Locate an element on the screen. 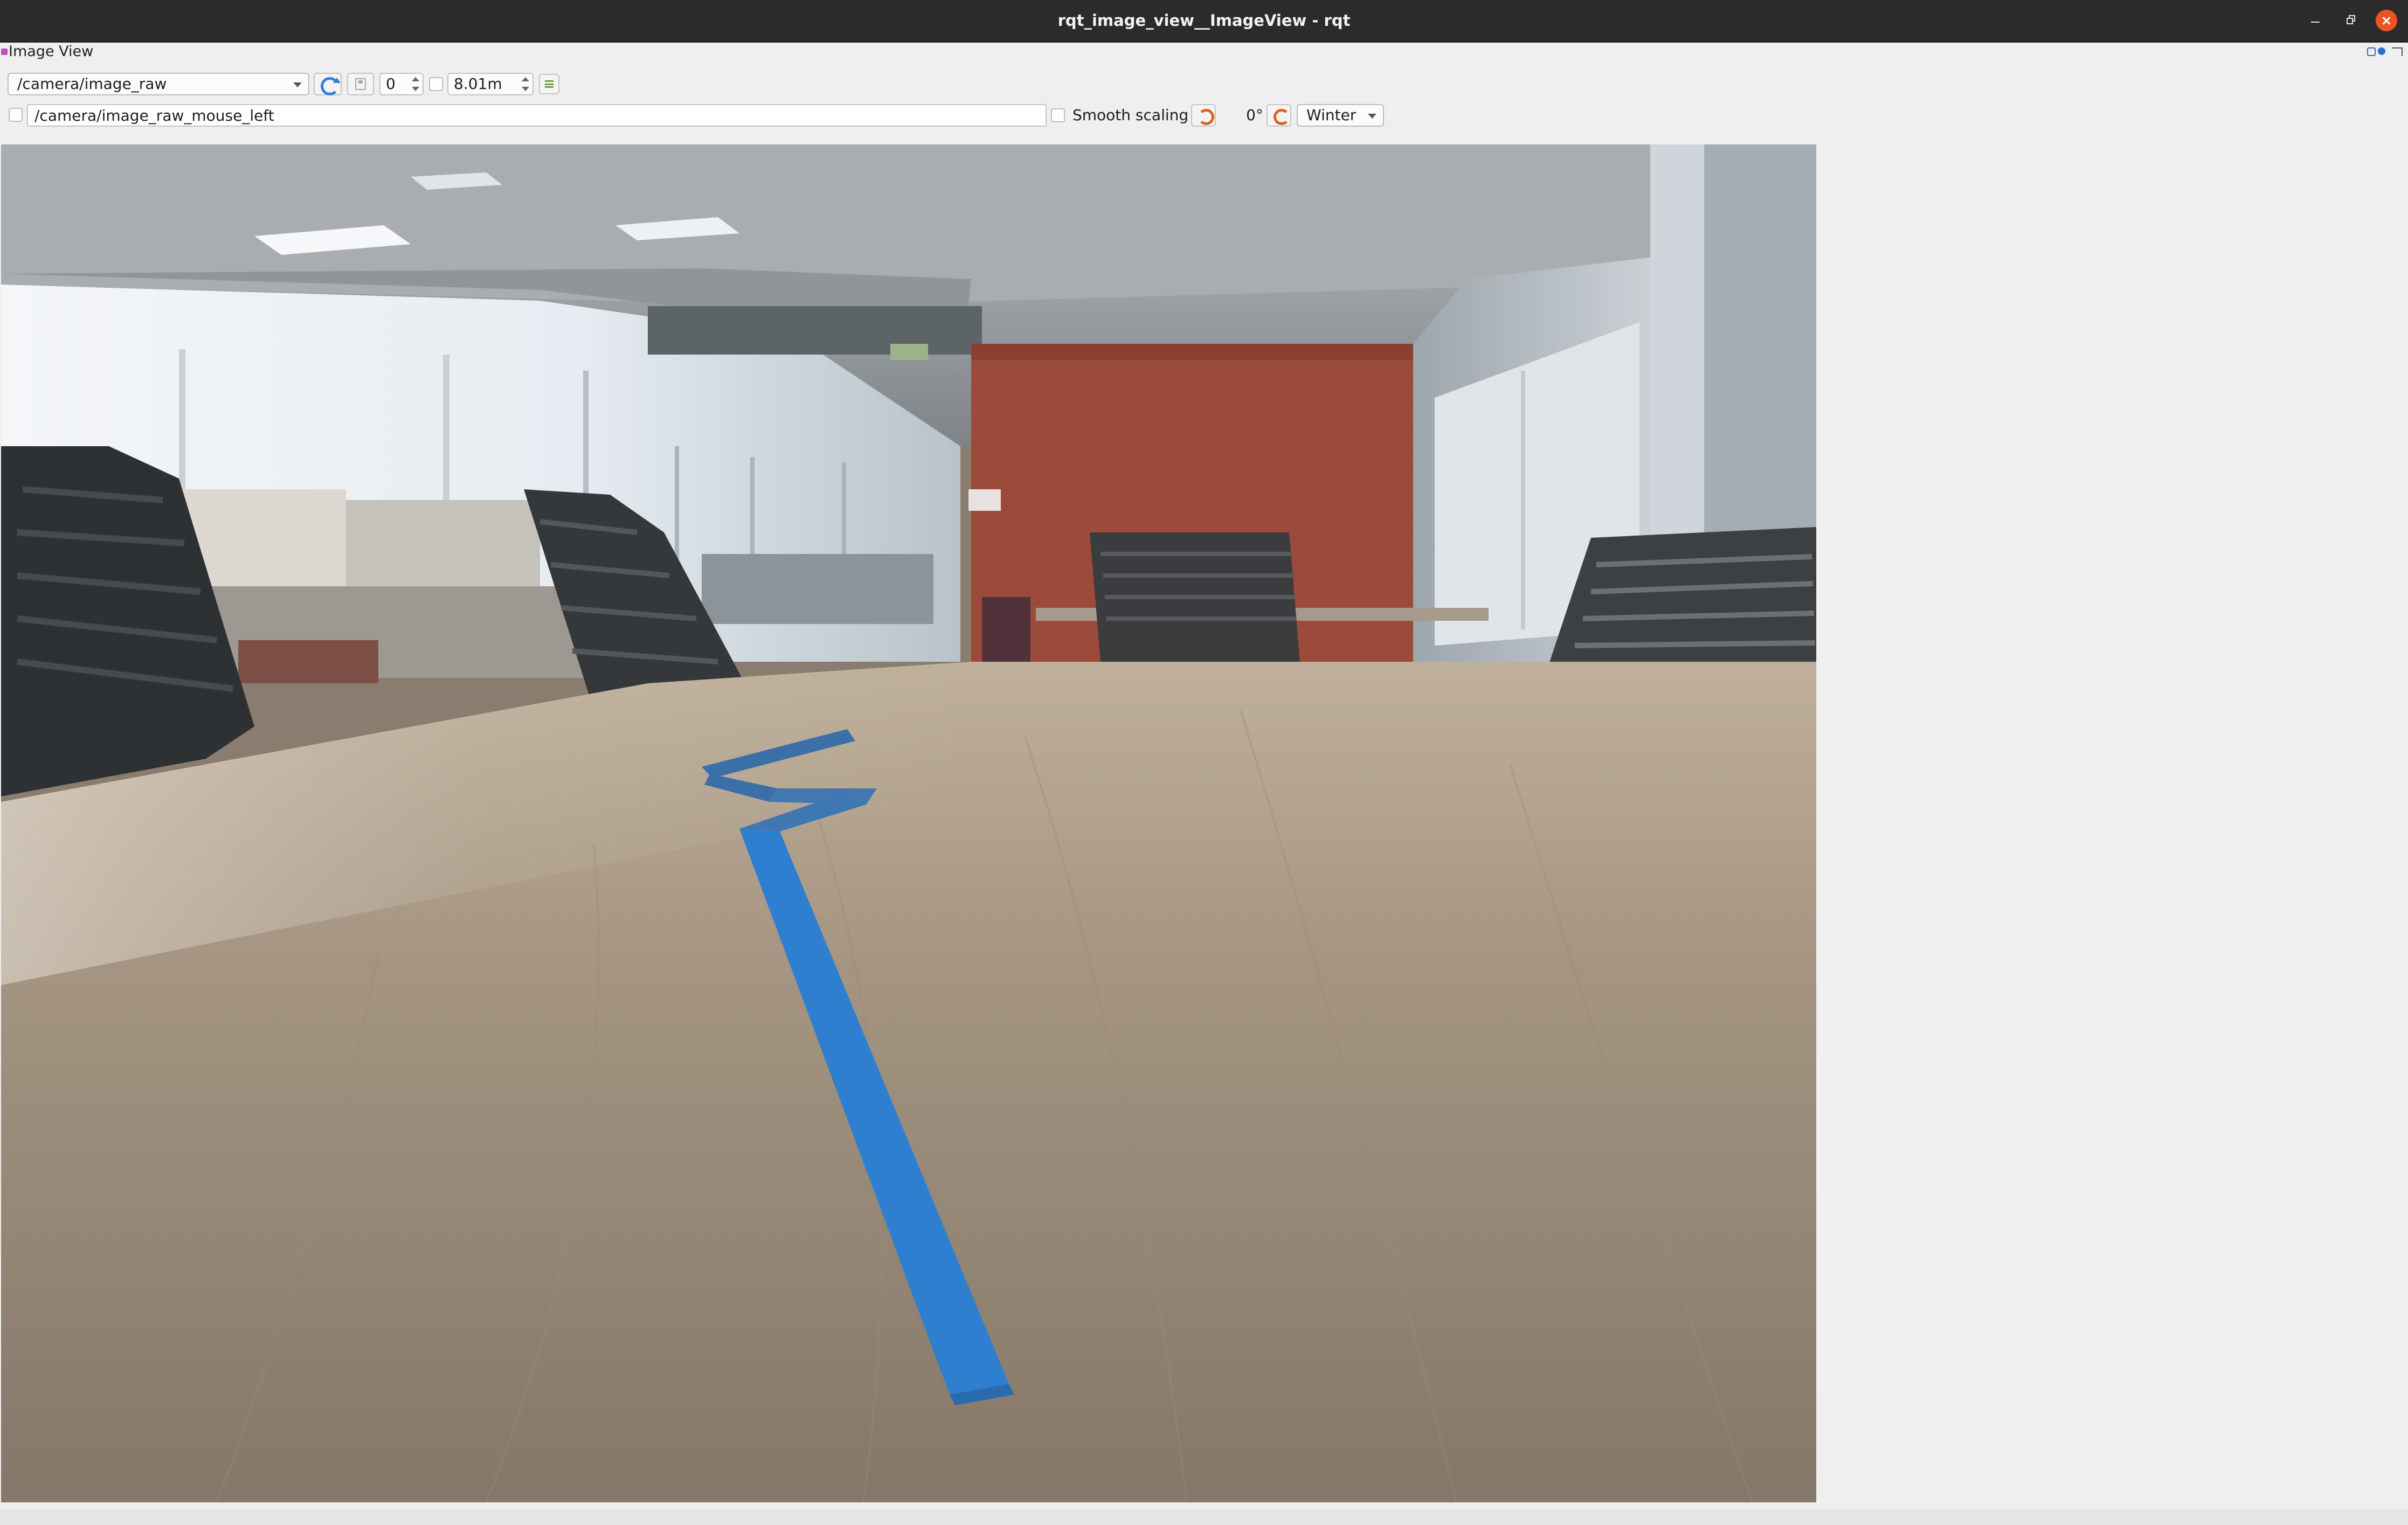 Image resolution: width=2408 pixels, height=1525 pixels. rotate-left-icon is located at coordinates (1206, 117).